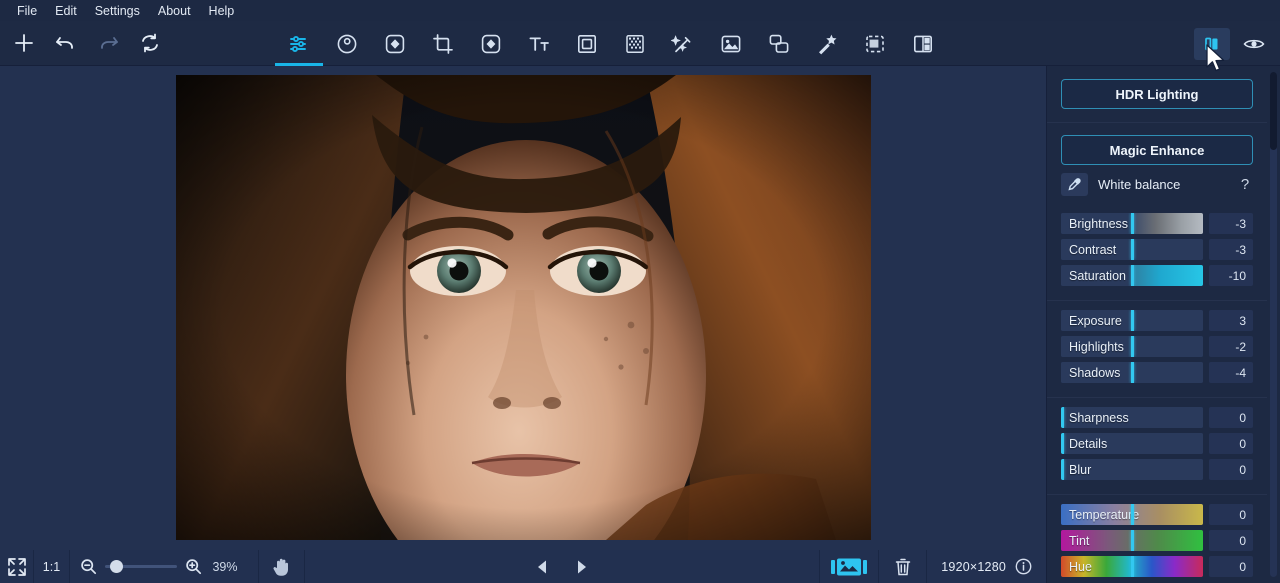 This screenshot has height=583, width=1280. I want to click on slider-row-saturation: Saturation -10, so click(1157, 275).